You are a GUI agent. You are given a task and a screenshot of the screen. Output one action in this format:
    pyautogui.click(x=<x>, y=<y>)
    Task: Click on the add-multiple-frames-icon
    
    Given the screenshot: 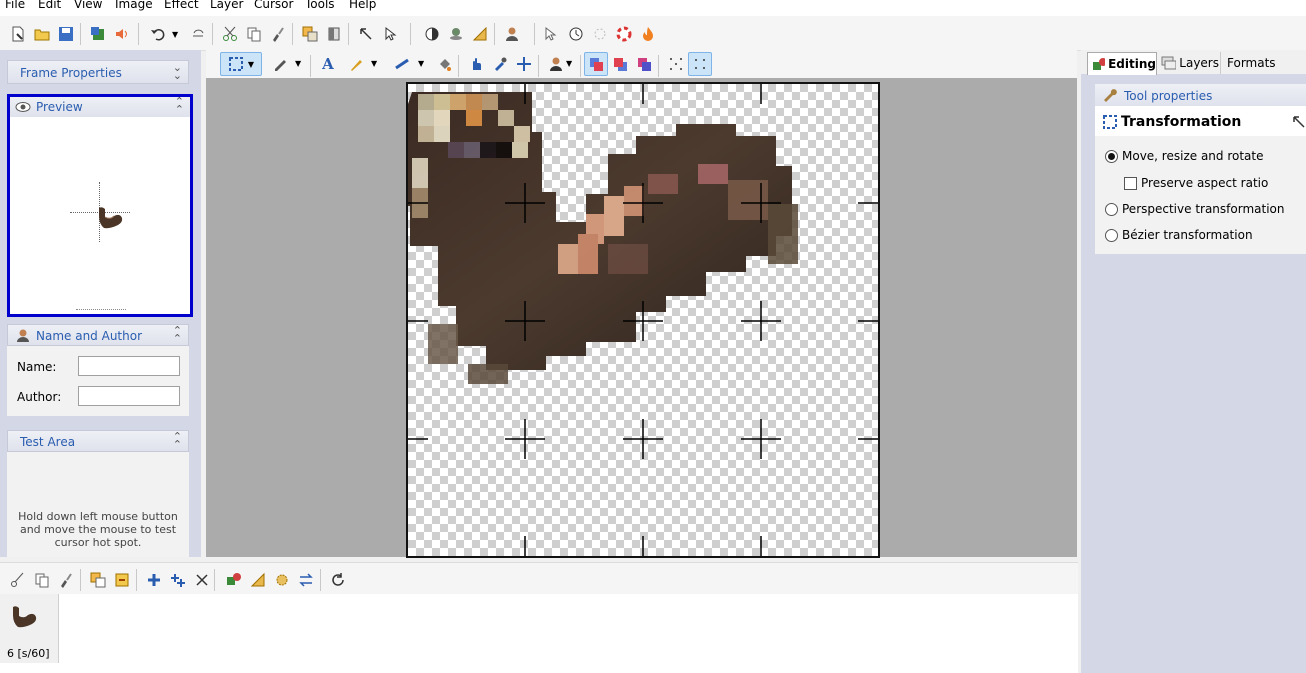 What is the action you would take?
    pyautogui.click(x=178, y=580)
    